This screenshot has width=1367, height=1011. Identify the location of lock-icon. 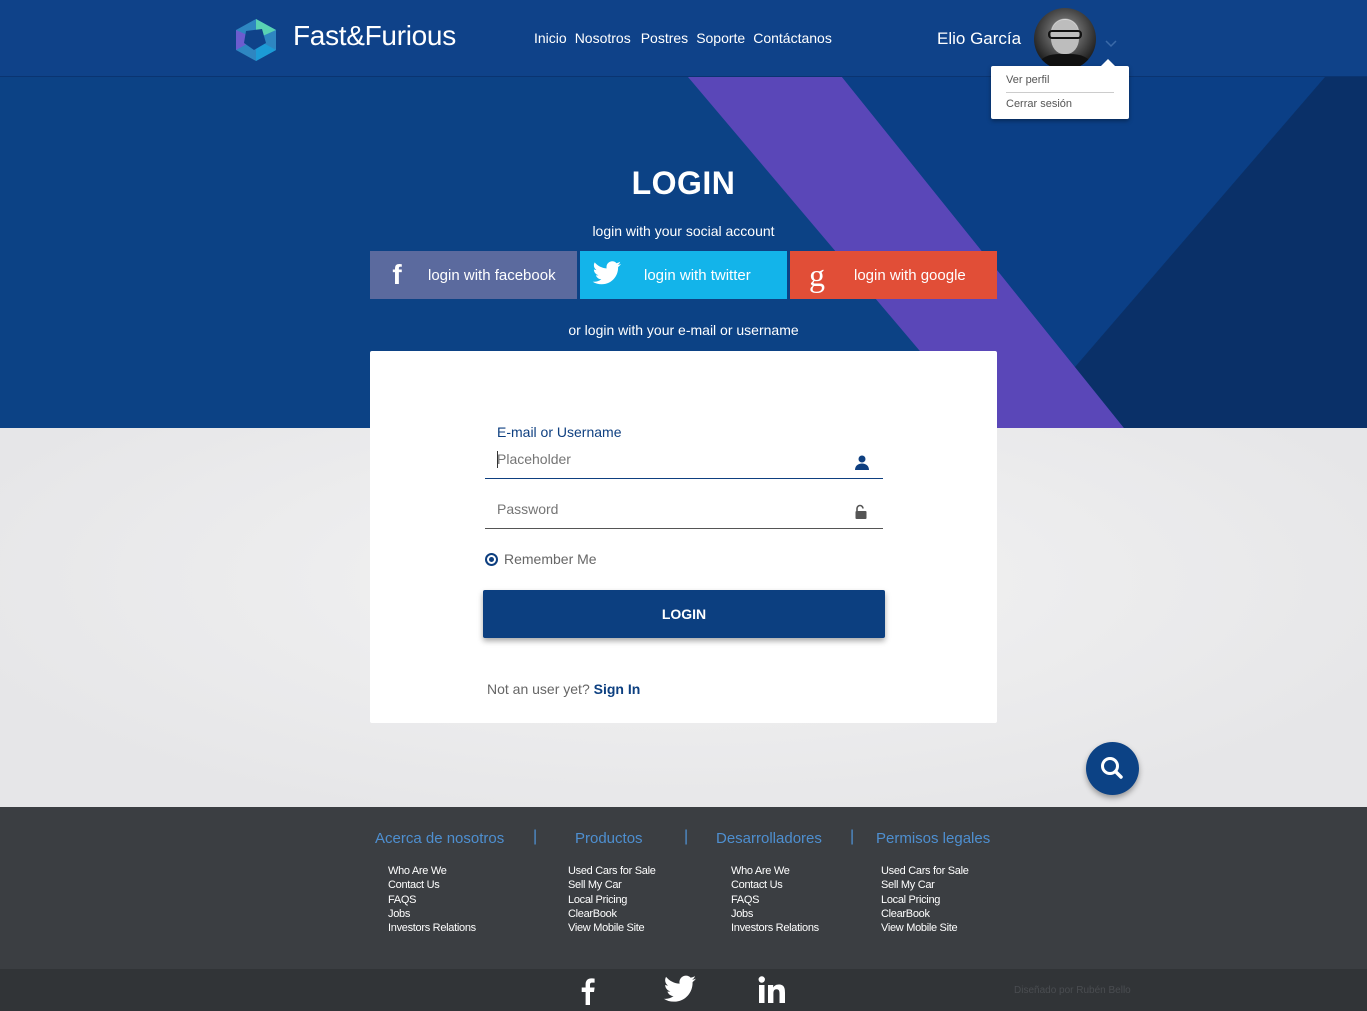
(861, 511).